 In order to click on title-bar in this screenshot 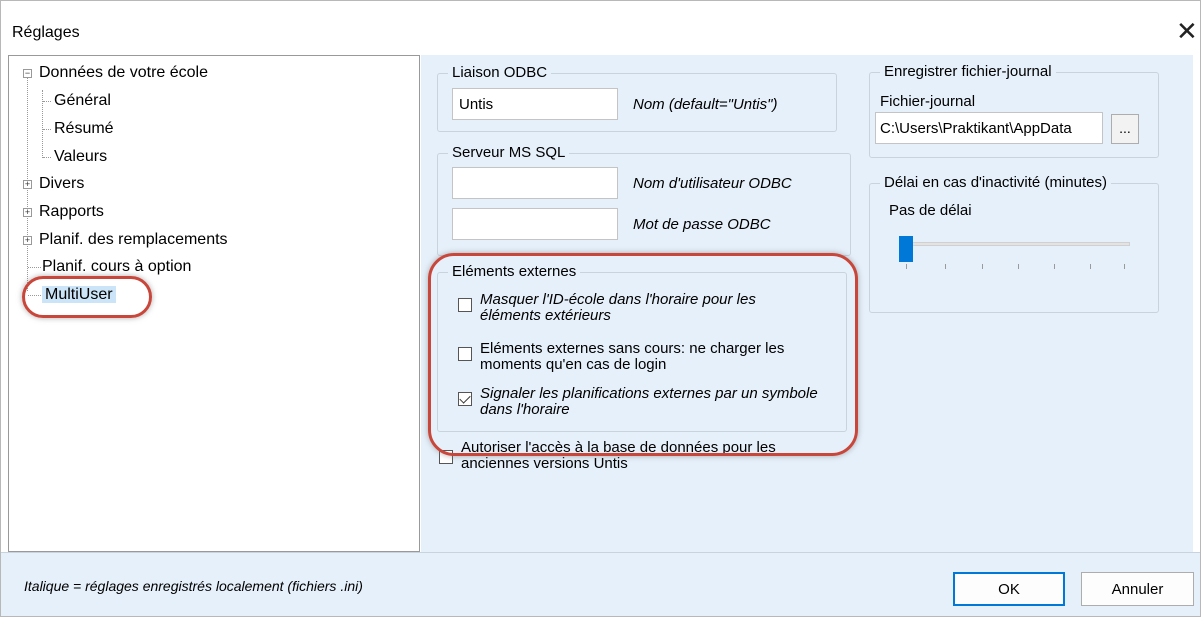, I will do `click(600, 31)`.